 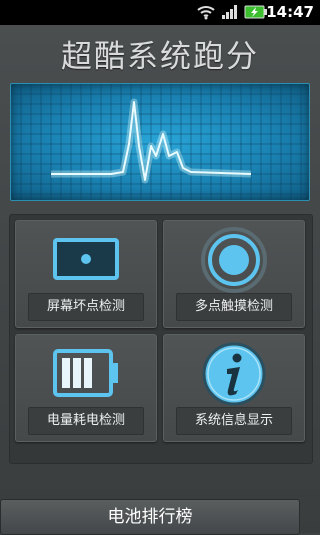 I want to click on signal-icon, so click(x=229, y=12).